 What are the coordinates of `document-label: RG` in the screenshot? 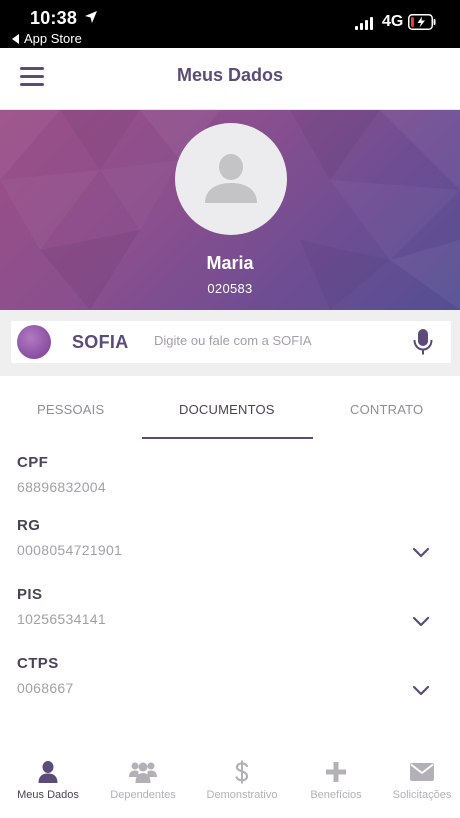 It's located at (29, 525).